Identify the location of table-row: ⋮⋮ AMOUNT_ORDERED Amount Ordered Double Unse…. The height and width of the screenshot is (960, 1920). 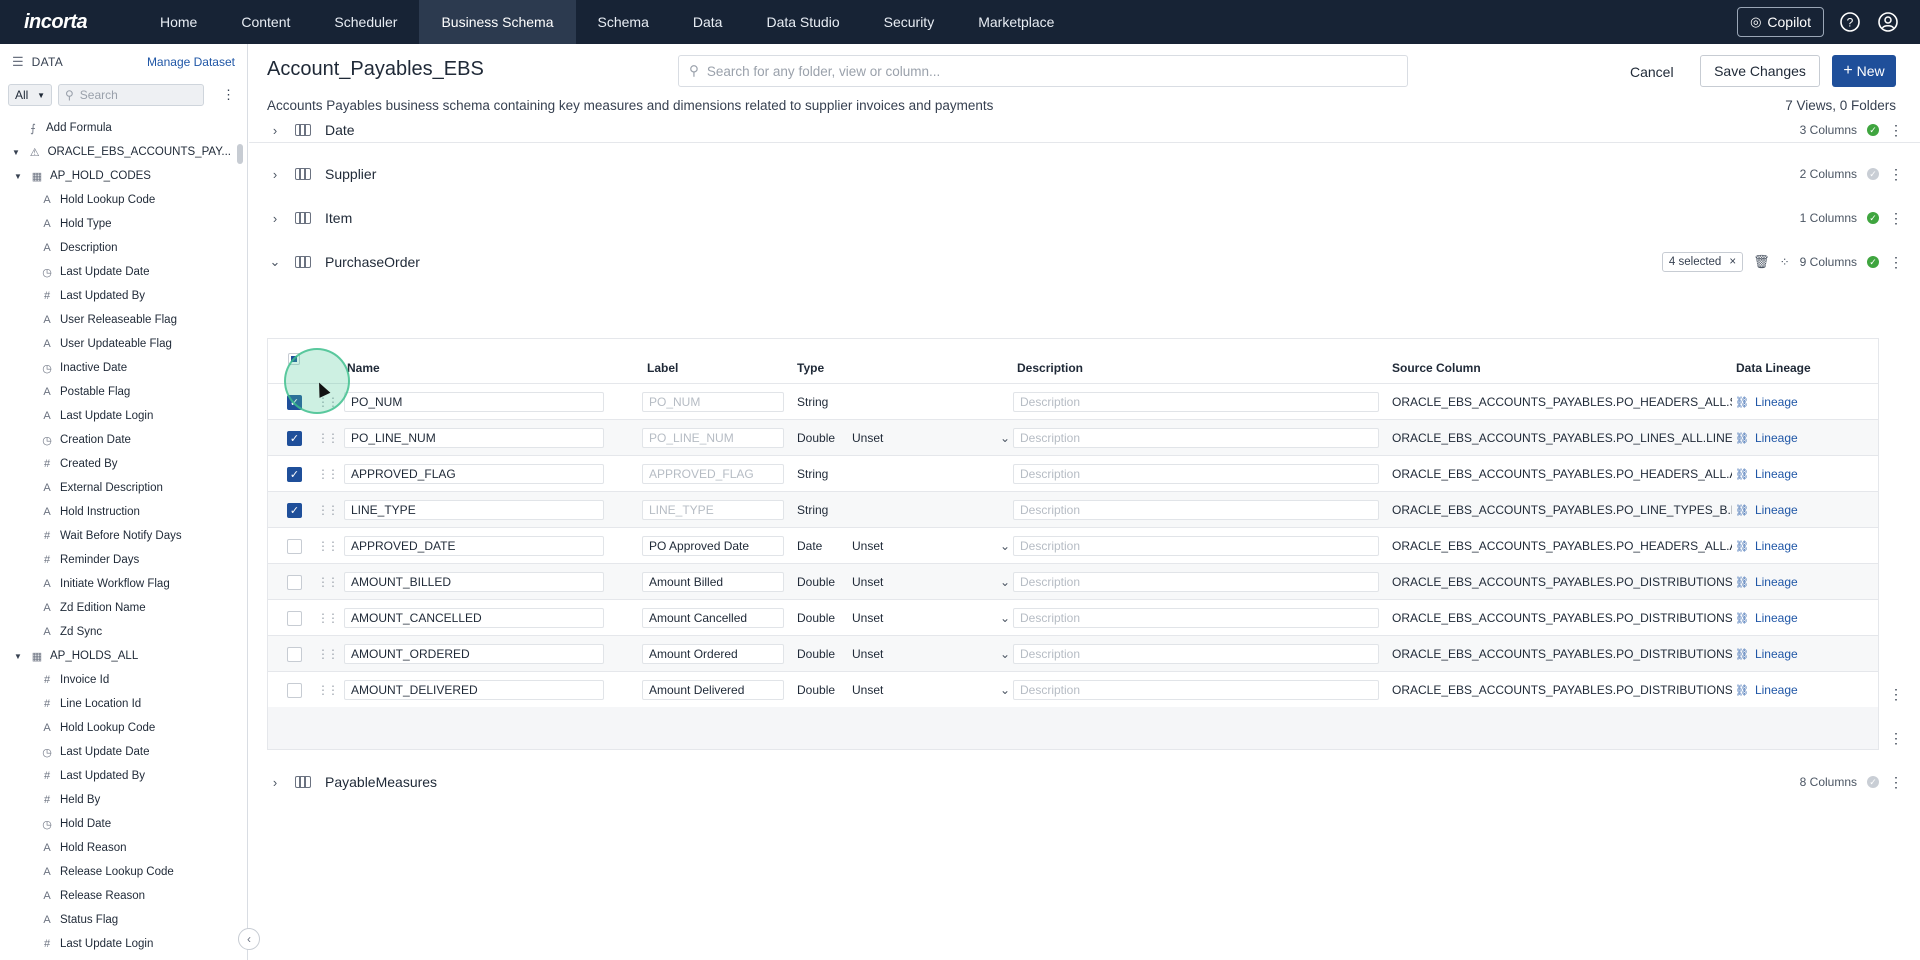
(1073, 653).